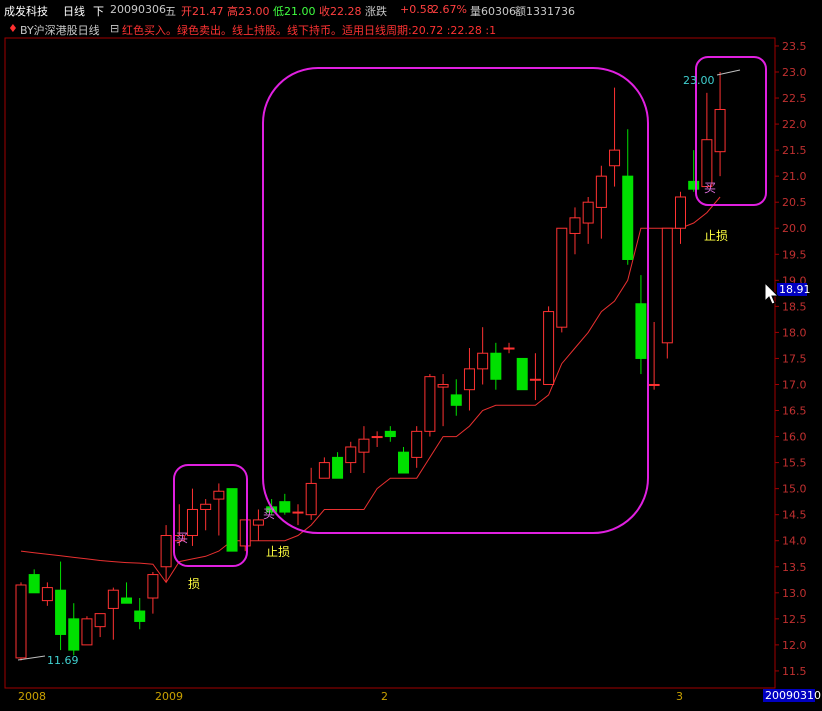 This screenshot has width=822, height=711. Describe the element at coordinates (794, 150) in the screenshot. I see `y-tick-label: 21.5` at that location.